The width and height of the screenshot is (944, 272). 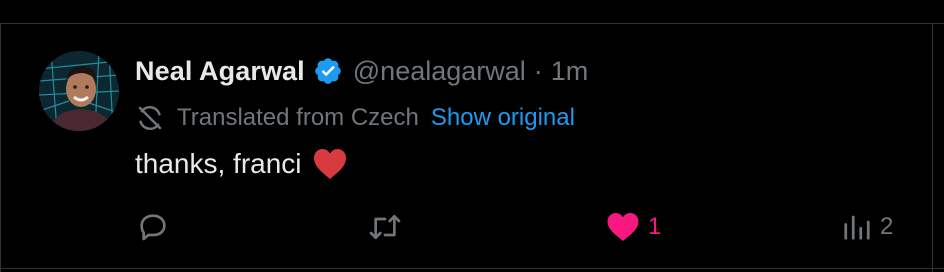 I want to click on verified-badge-icon, so click(x=328, y=71).